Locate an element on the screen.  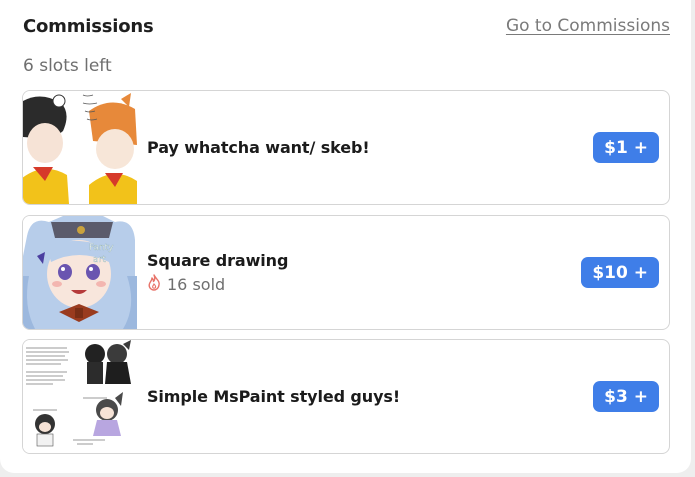
svg-text: Fanty is located at coordinates (101, 248).